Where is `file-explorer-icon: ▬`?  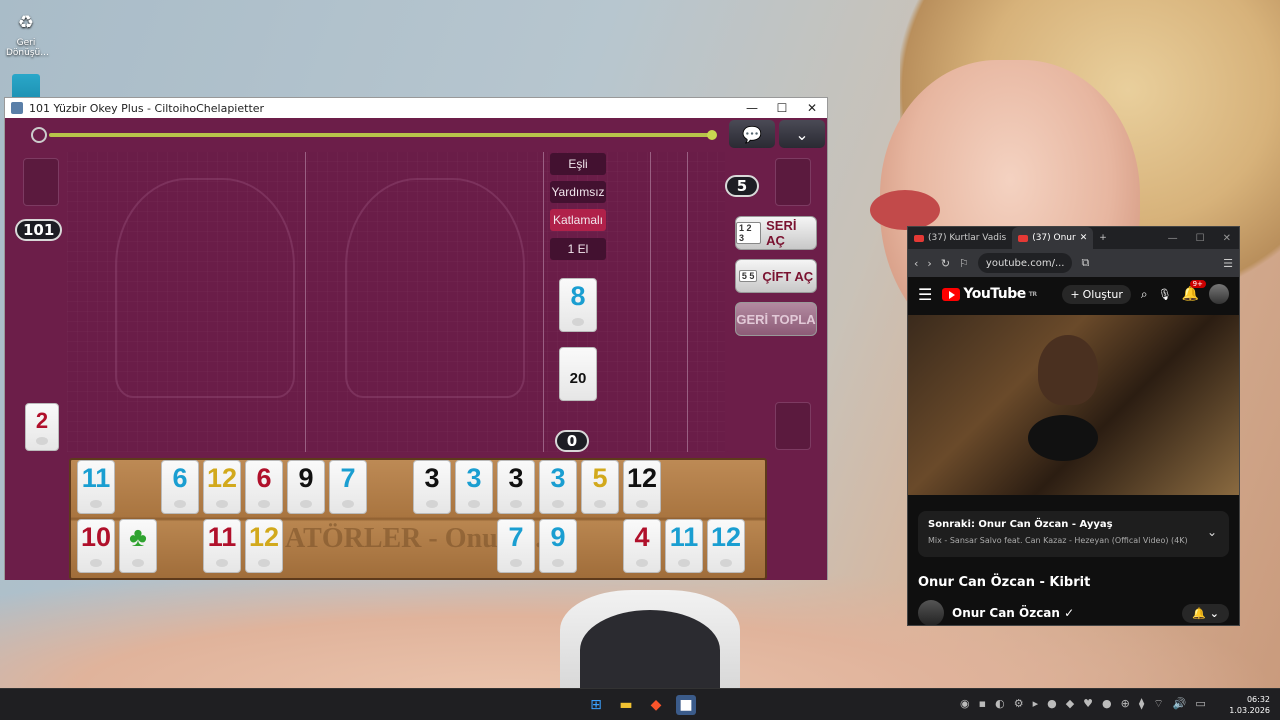
file-explorer-icon: ▬ is located at coordinates (626, 705).